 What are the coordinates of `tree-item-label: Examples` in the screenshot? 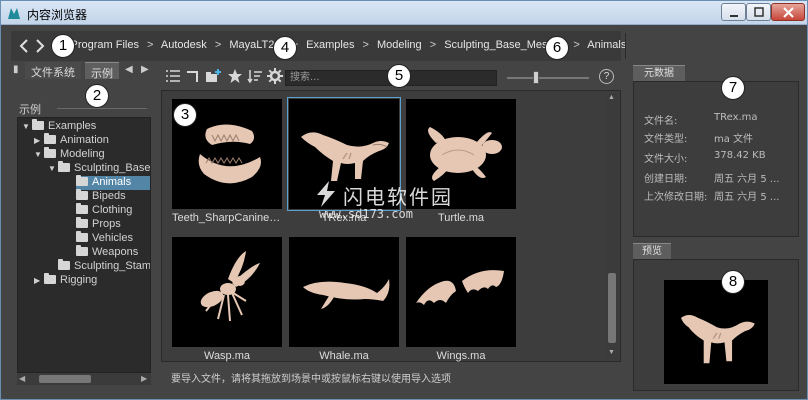 It's located at (72, 126).